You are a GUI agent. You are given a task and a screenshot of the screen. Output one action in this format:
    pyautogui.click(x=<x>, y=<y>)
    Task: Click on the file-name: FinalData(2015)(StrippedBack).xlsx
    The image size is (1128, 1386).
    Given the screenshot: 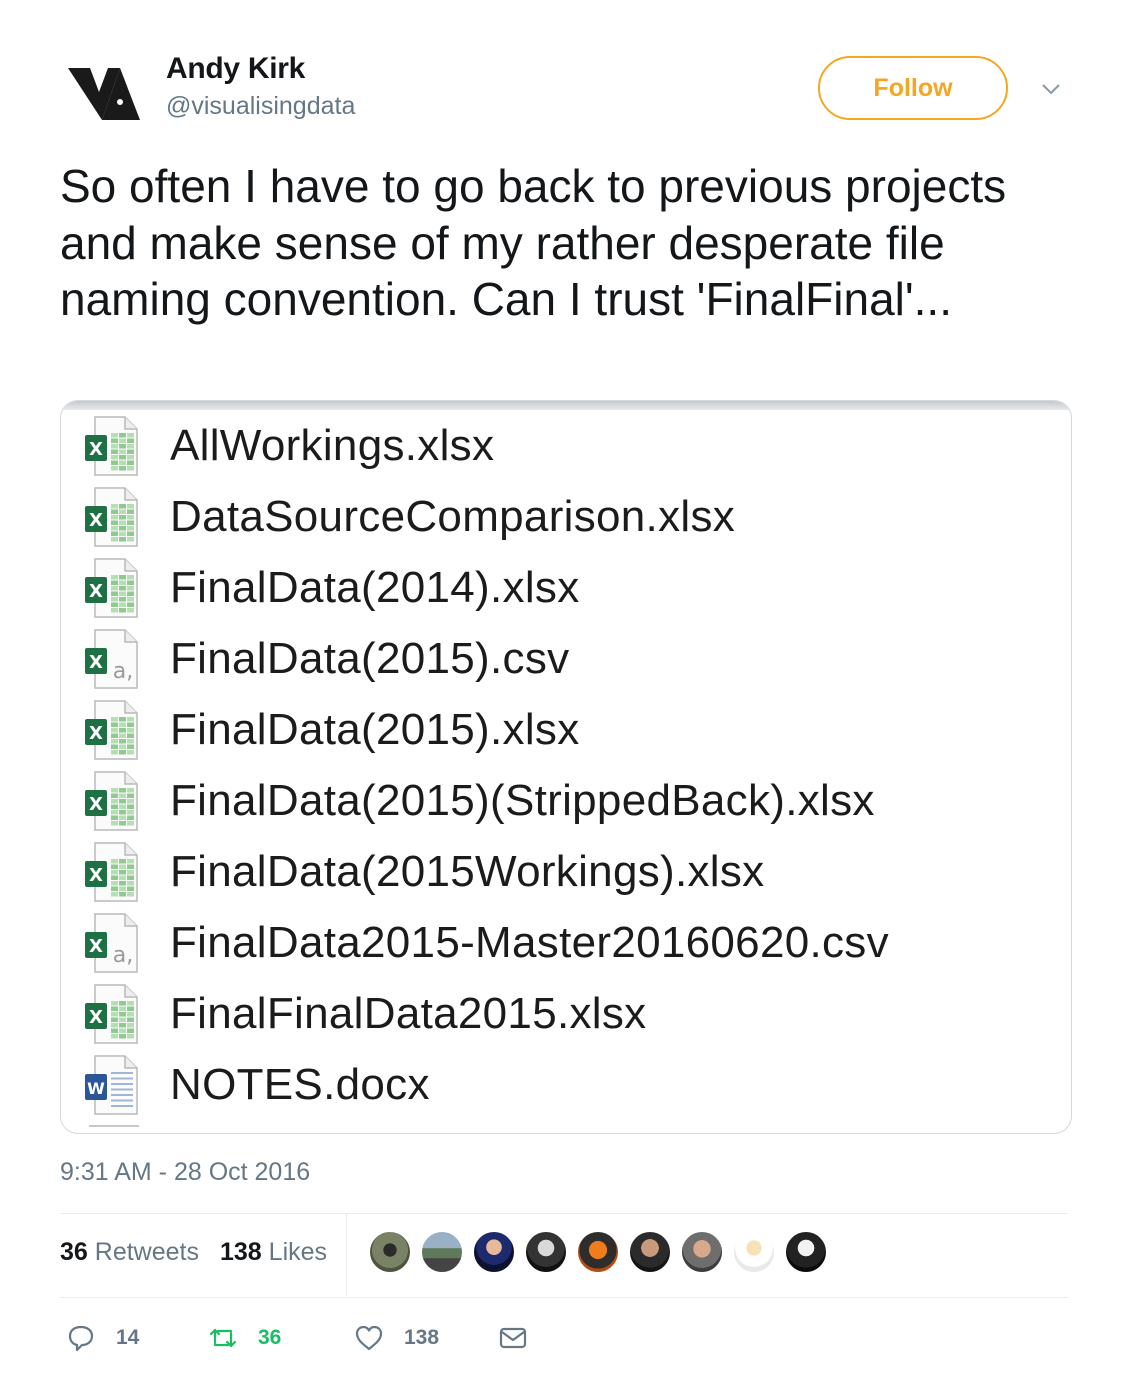 What is the action you would take?
    pyautogui.click(x=522, y=800)
    